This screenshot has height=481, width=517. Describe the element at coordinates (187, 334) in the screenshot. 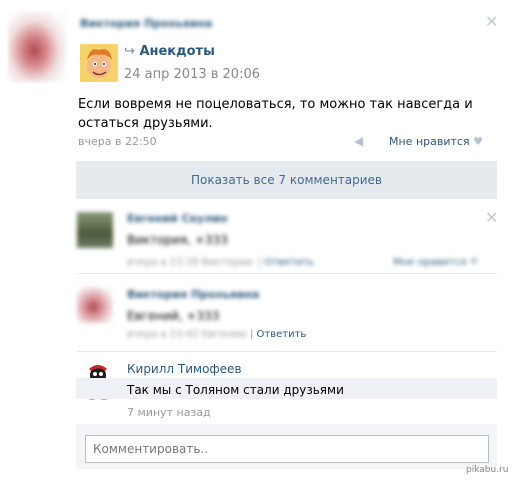

I see `comment-time: вчера в 23:42 Евгению` at that location.